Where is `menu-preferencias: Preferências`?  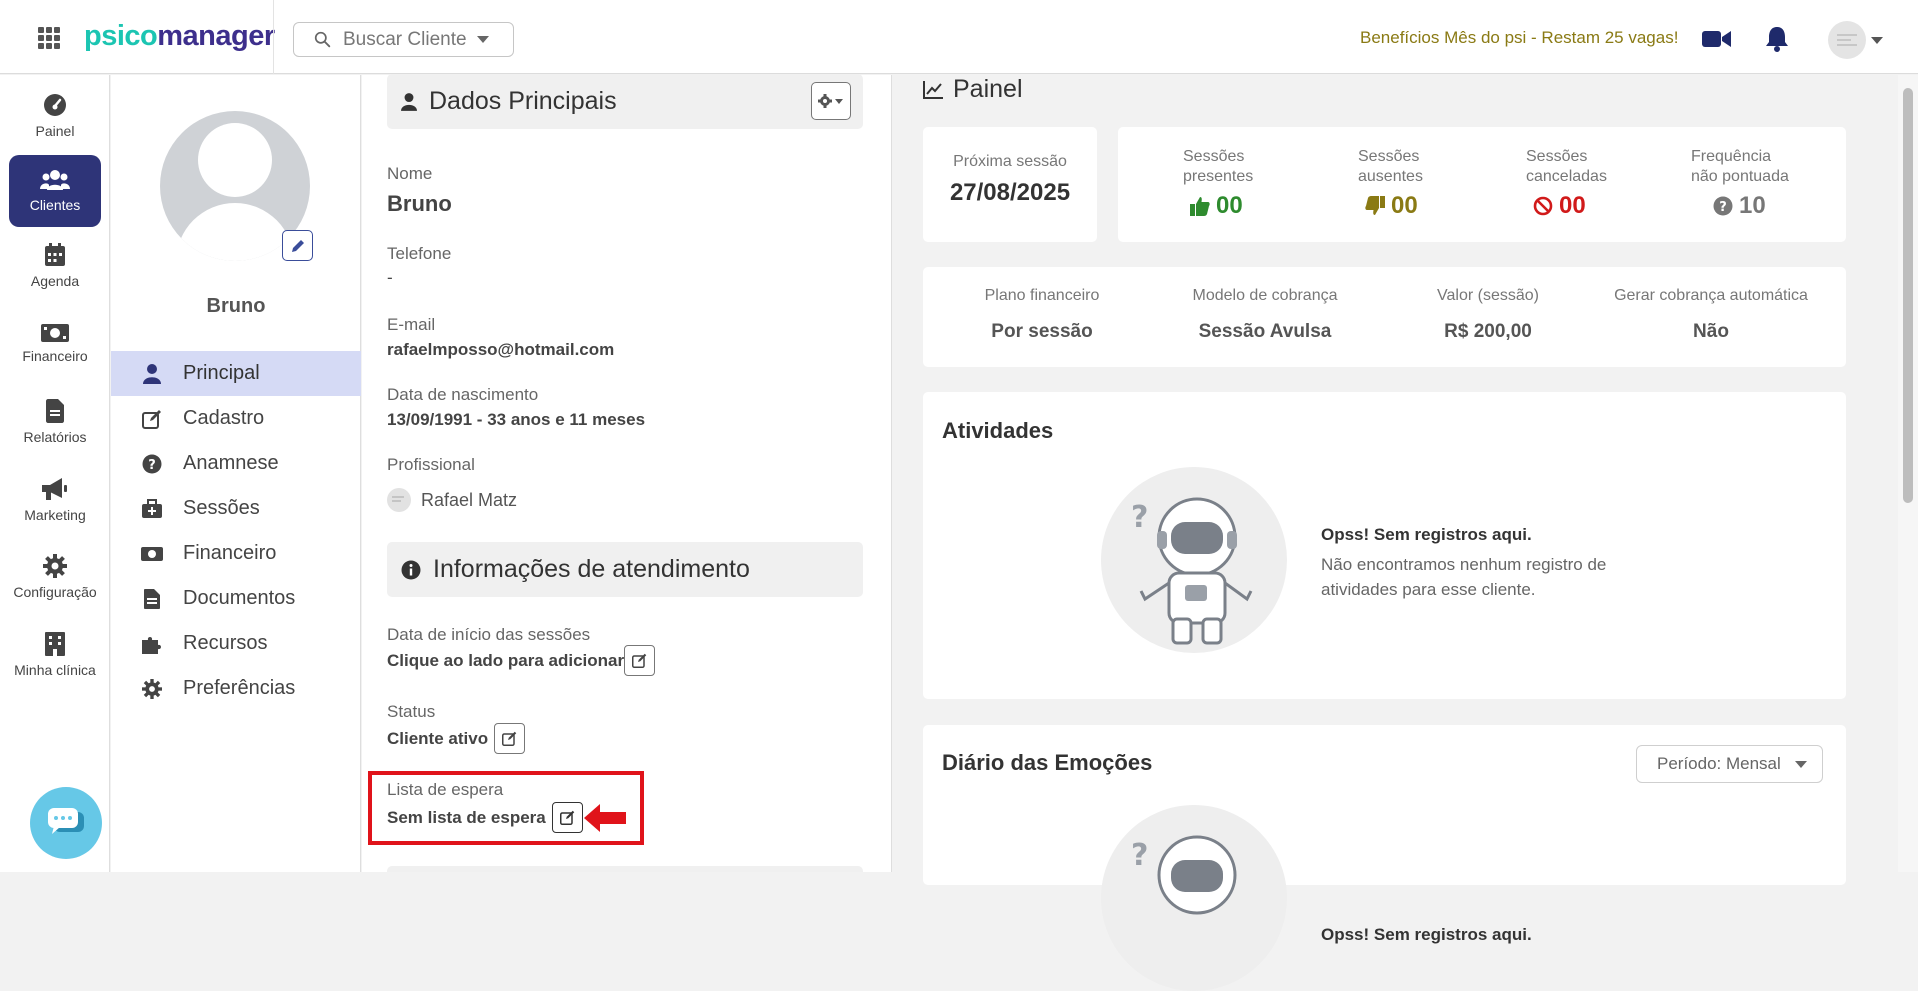 menu-preferencias: Preferências is located at coordinates (236, 688).